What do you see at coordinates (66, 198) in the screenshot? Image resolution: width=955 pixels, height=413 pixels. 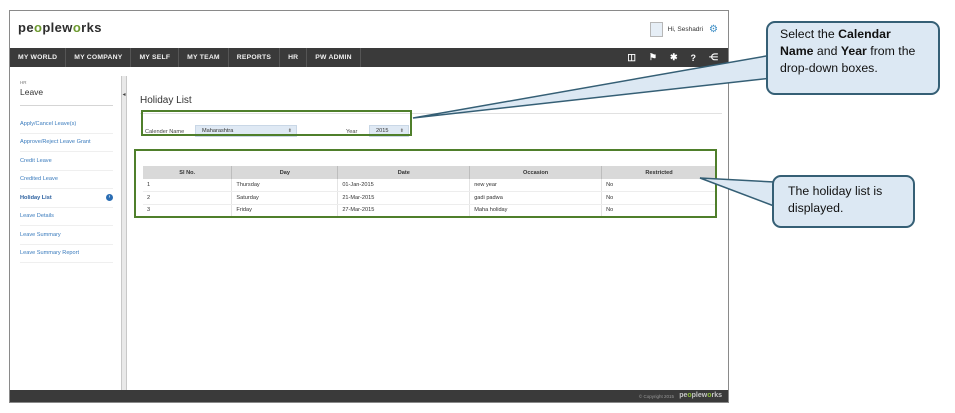 I see `sidebar-item-holiday-list: Holiday List ›` at bounding box center [66, 198].